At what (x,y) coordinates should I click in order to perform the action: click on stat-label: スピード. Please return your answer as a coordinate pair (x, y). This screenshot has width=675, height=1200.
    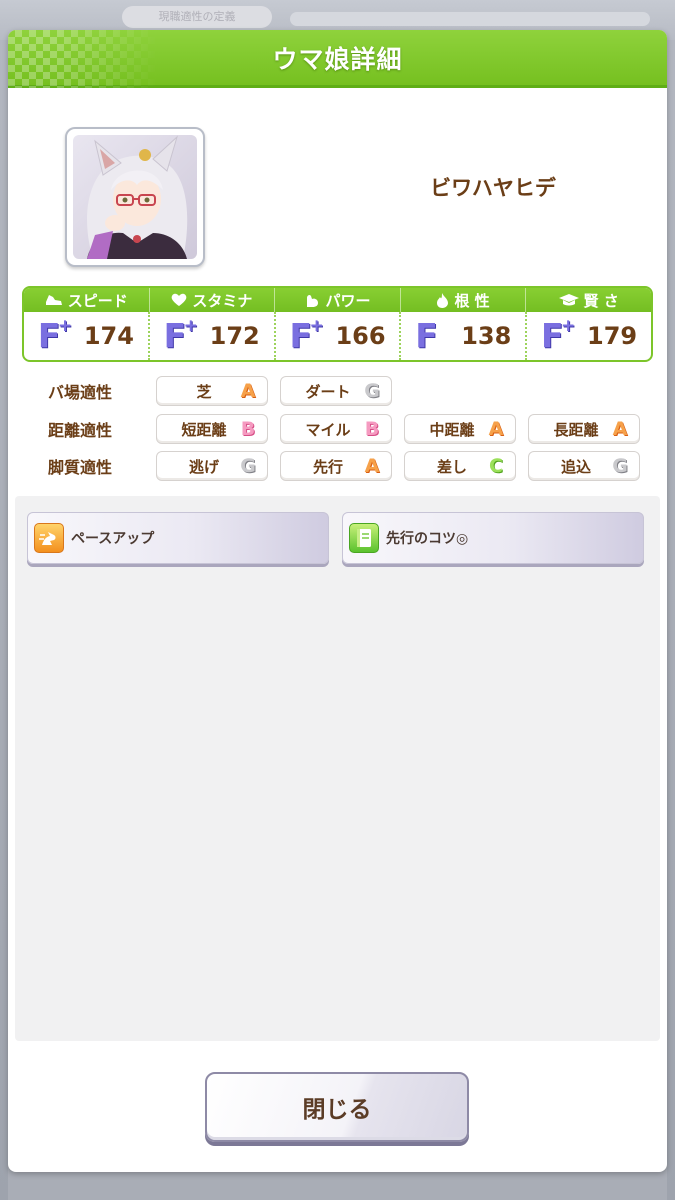
    Looking at the image, I should click on (97, 300).